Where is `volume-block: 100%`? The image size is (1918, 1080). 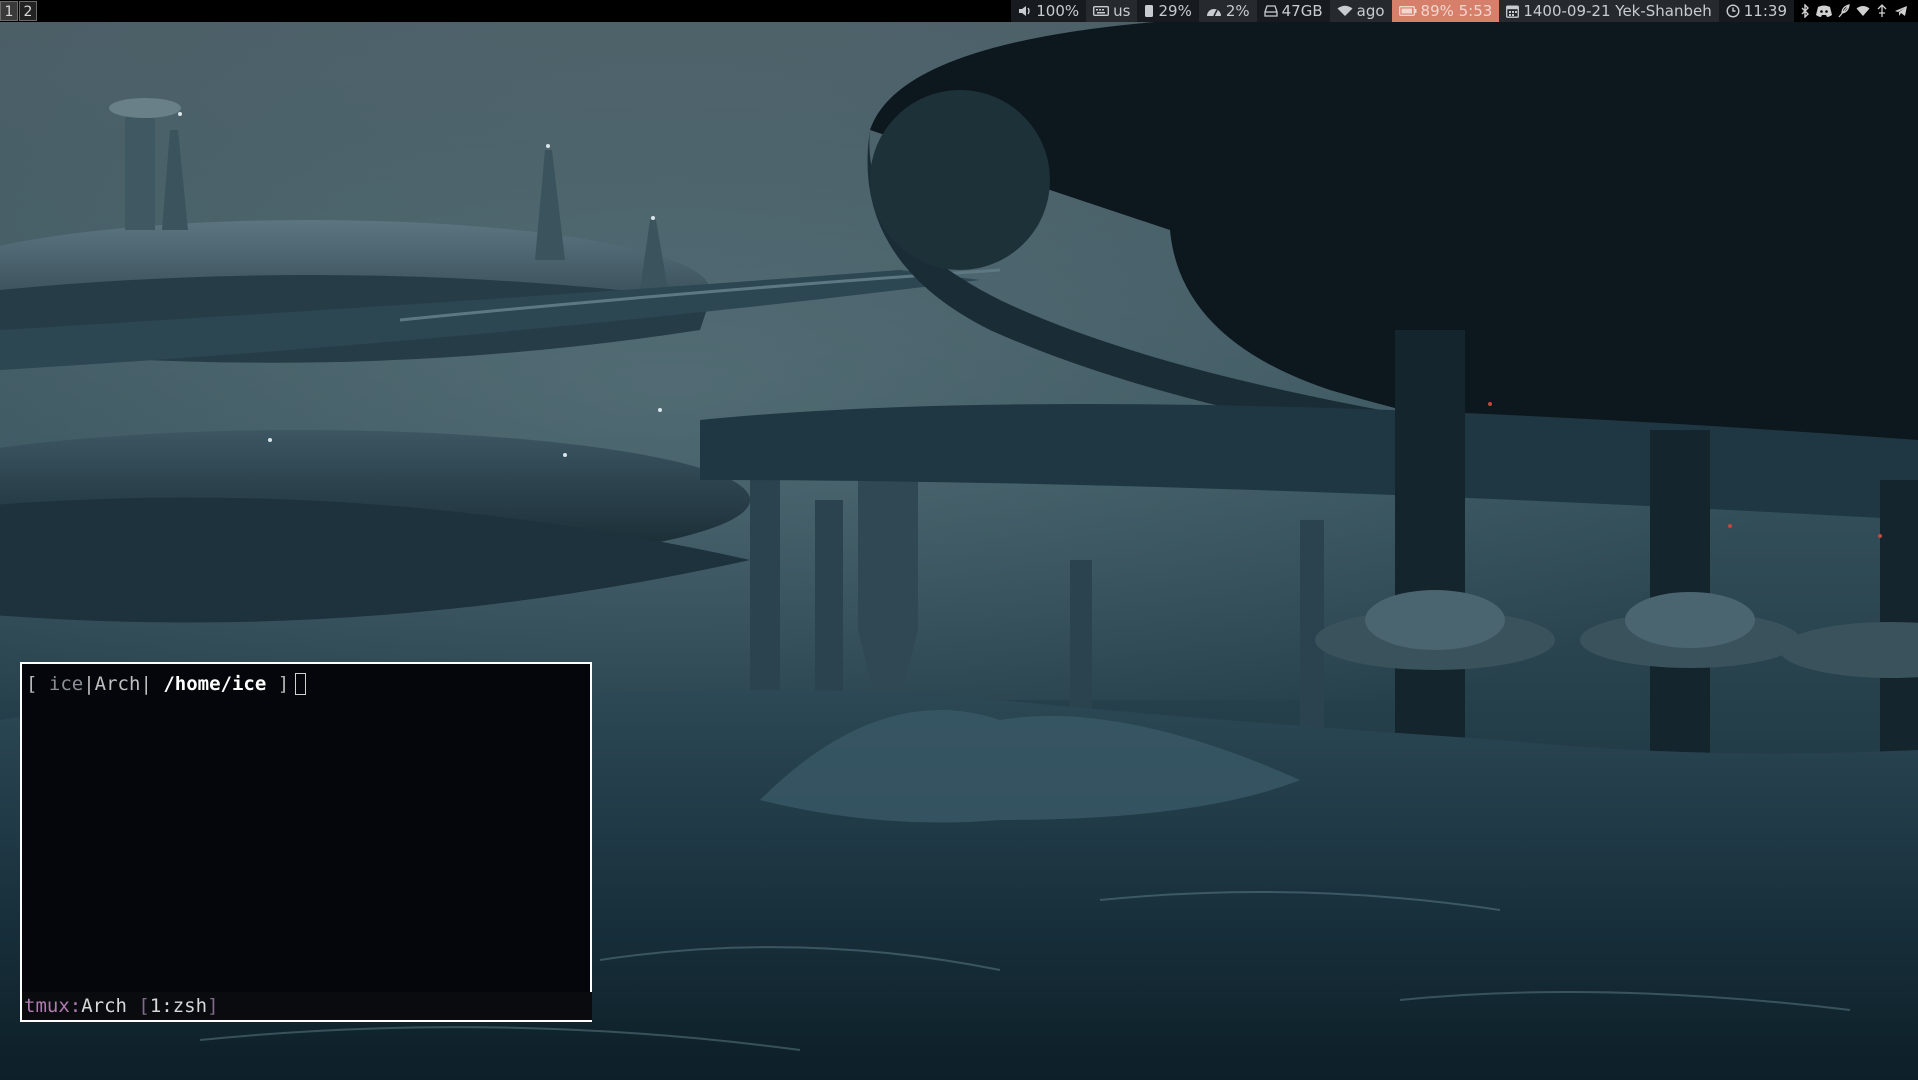
volume-block: 100% is located at coordinates (1049, 11).